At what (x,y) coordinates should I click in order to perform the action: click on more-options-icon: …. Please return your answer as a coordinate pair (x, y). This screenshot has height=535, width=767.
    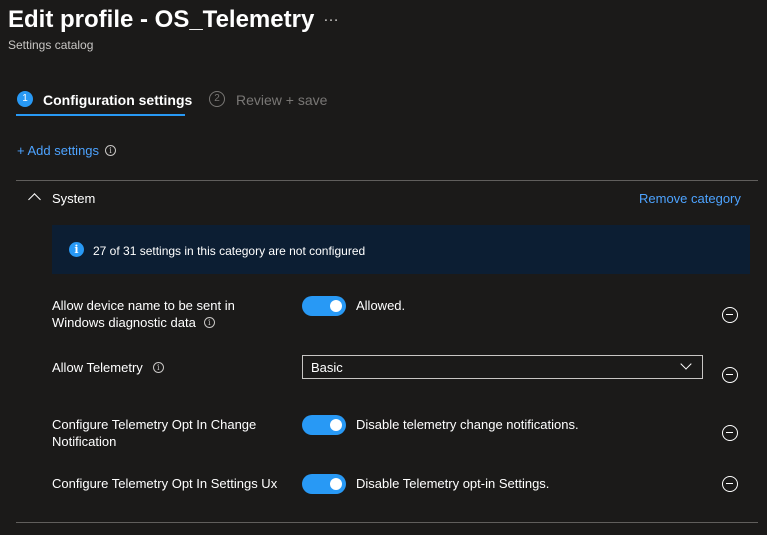
    Looking at the image, I should click on (331, 17).